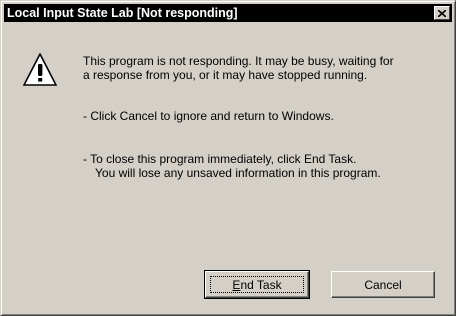  I want to click on focus-ring, so click(257, 284).